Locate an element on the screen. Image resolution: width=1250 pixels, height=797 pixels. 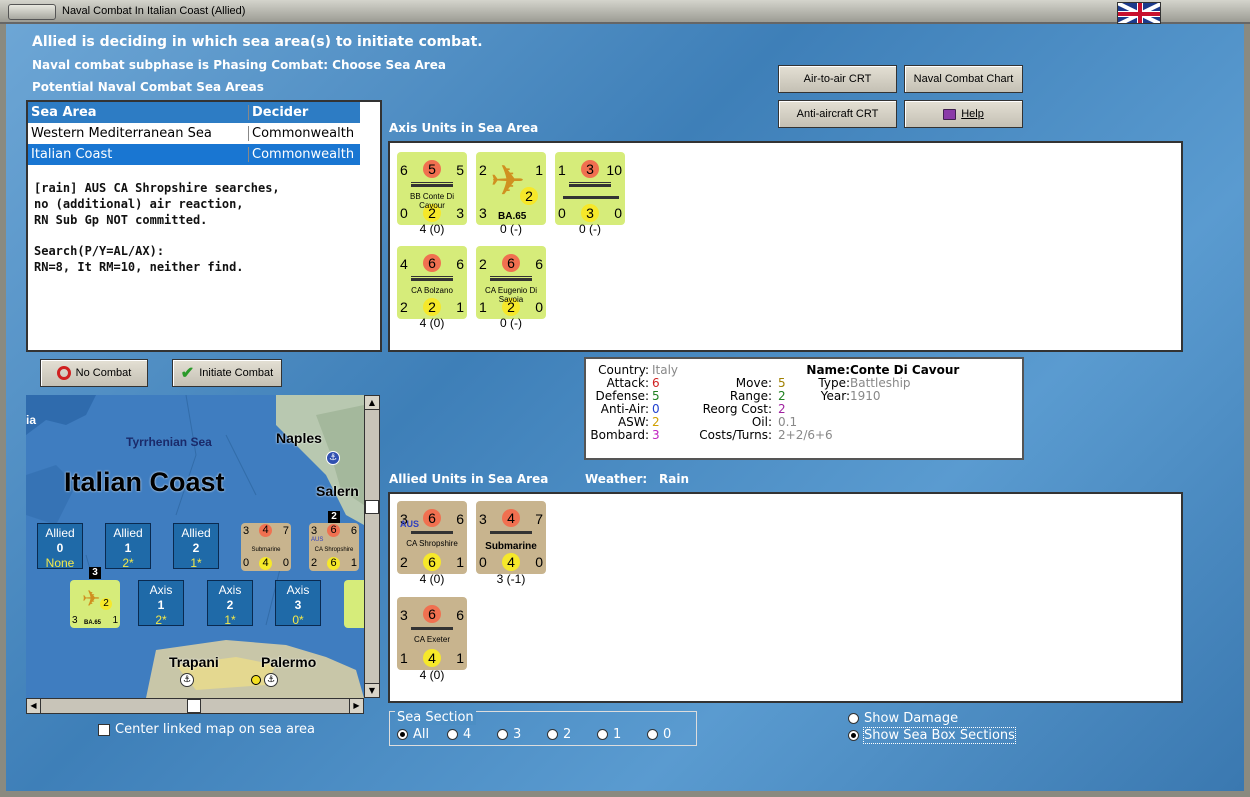
allied-sea-box-1: Allied 1 2* is located at coordinates (128, 546).